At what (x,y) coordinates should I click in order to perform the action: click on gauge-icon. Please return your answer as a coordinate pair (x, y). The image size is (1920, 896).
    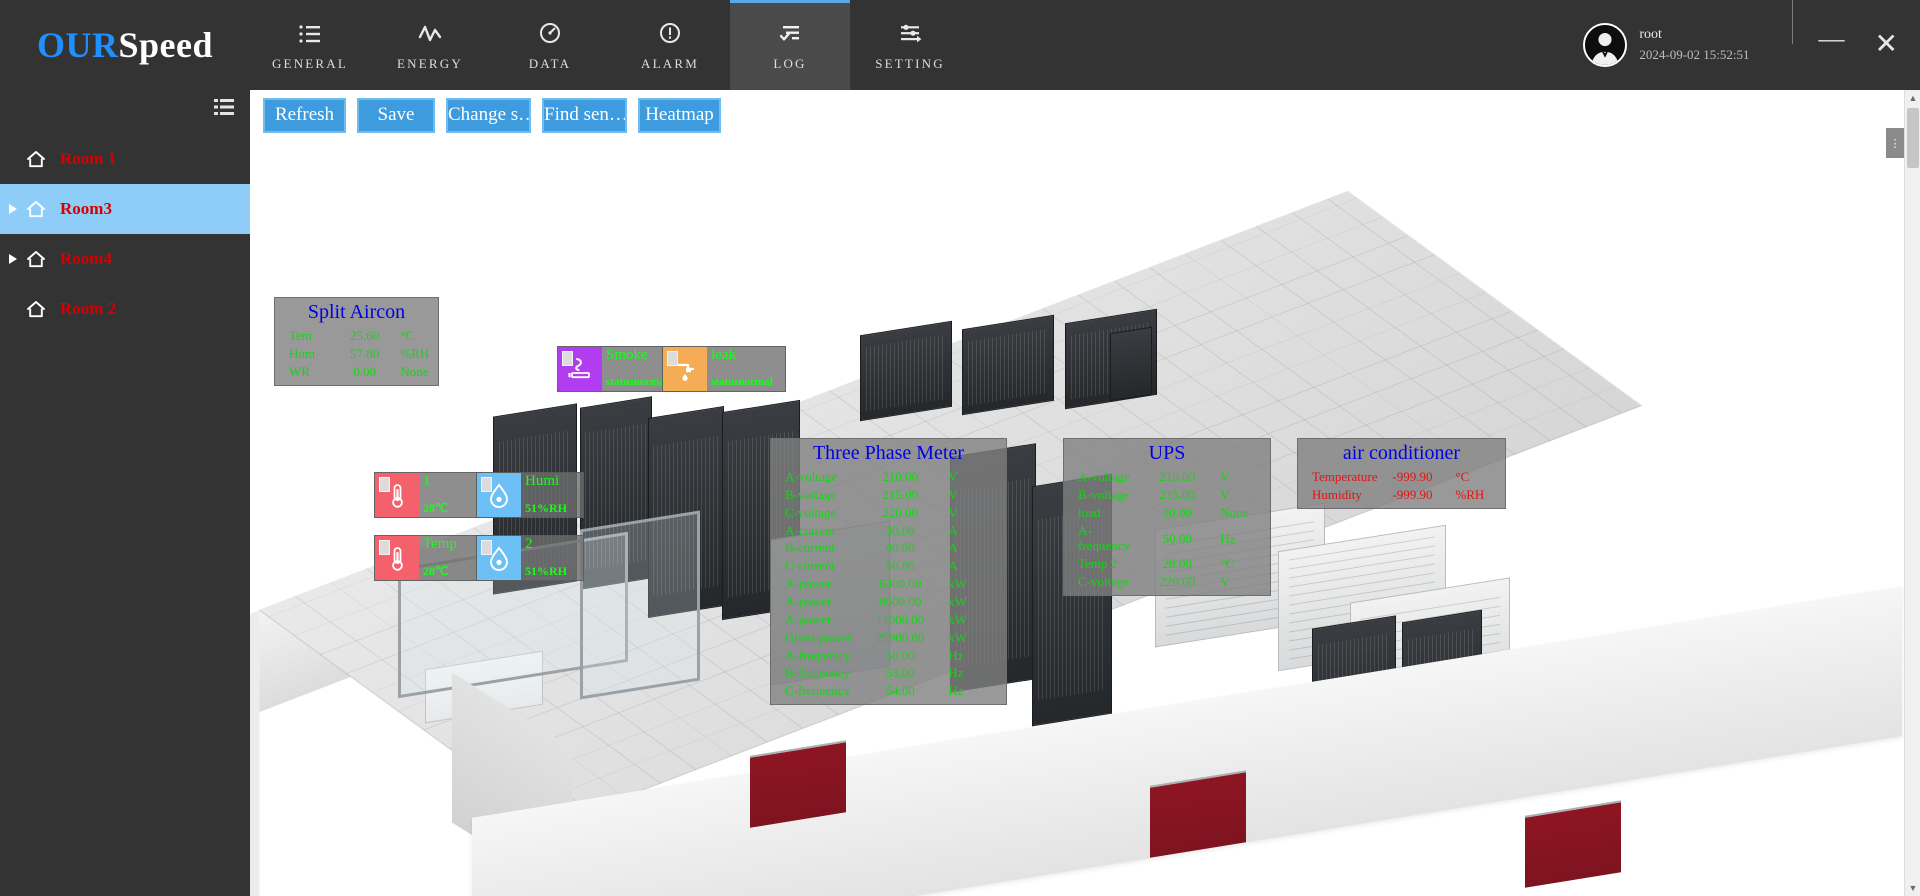
    Looking at the image, I should click on (550, 34).